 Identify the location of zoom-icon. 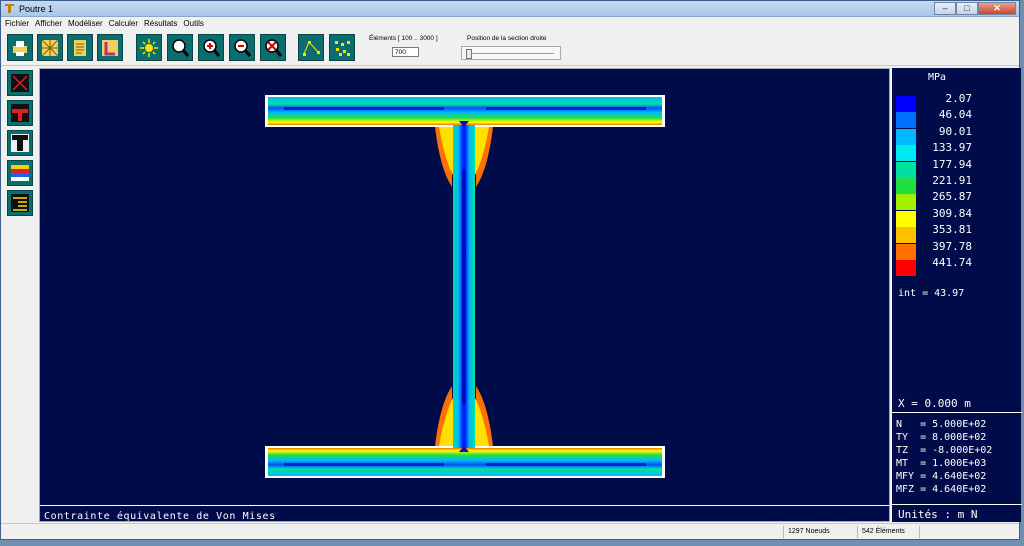
(181, 47).